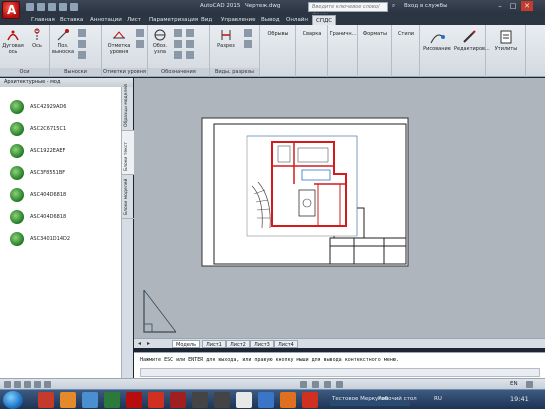 The height and width of the screenshot is (409, 545). What do you see at coordinates (160, 41) in the screenshot?
I see `node-mark-button: Обоз. узла` at bounding box center [160, 41].